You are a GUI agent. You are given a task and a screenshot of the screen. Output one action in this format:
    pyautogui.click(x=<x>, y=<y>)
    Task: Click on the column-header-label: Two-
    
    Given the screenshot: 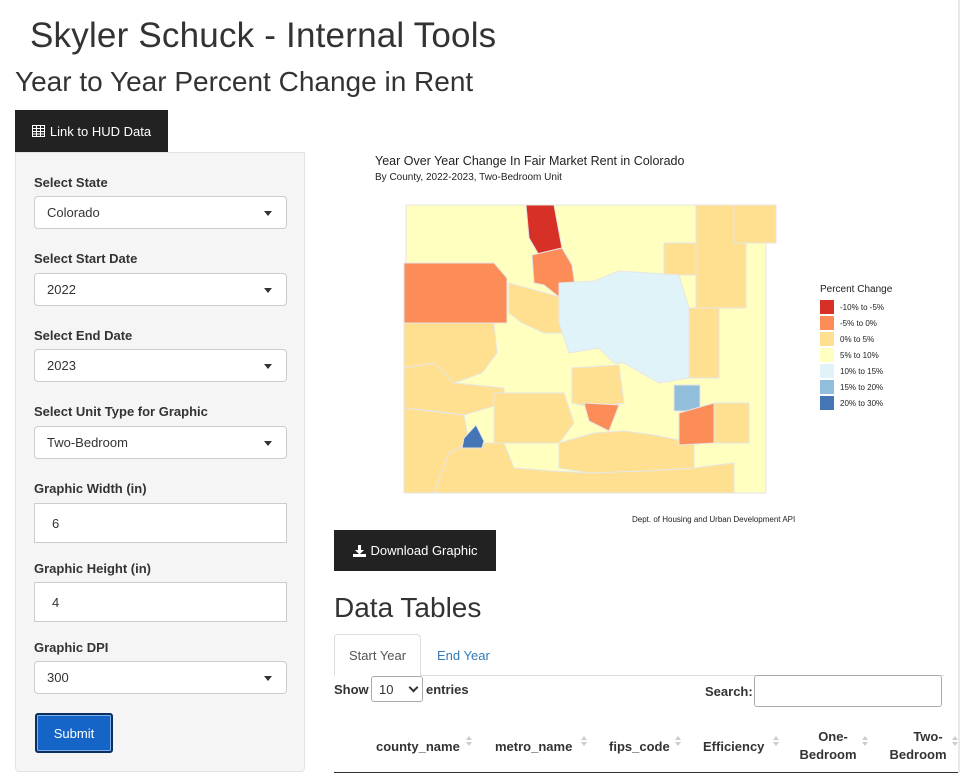 What is the action you would take?
    pyautogui.click(x=928, y=736)
    